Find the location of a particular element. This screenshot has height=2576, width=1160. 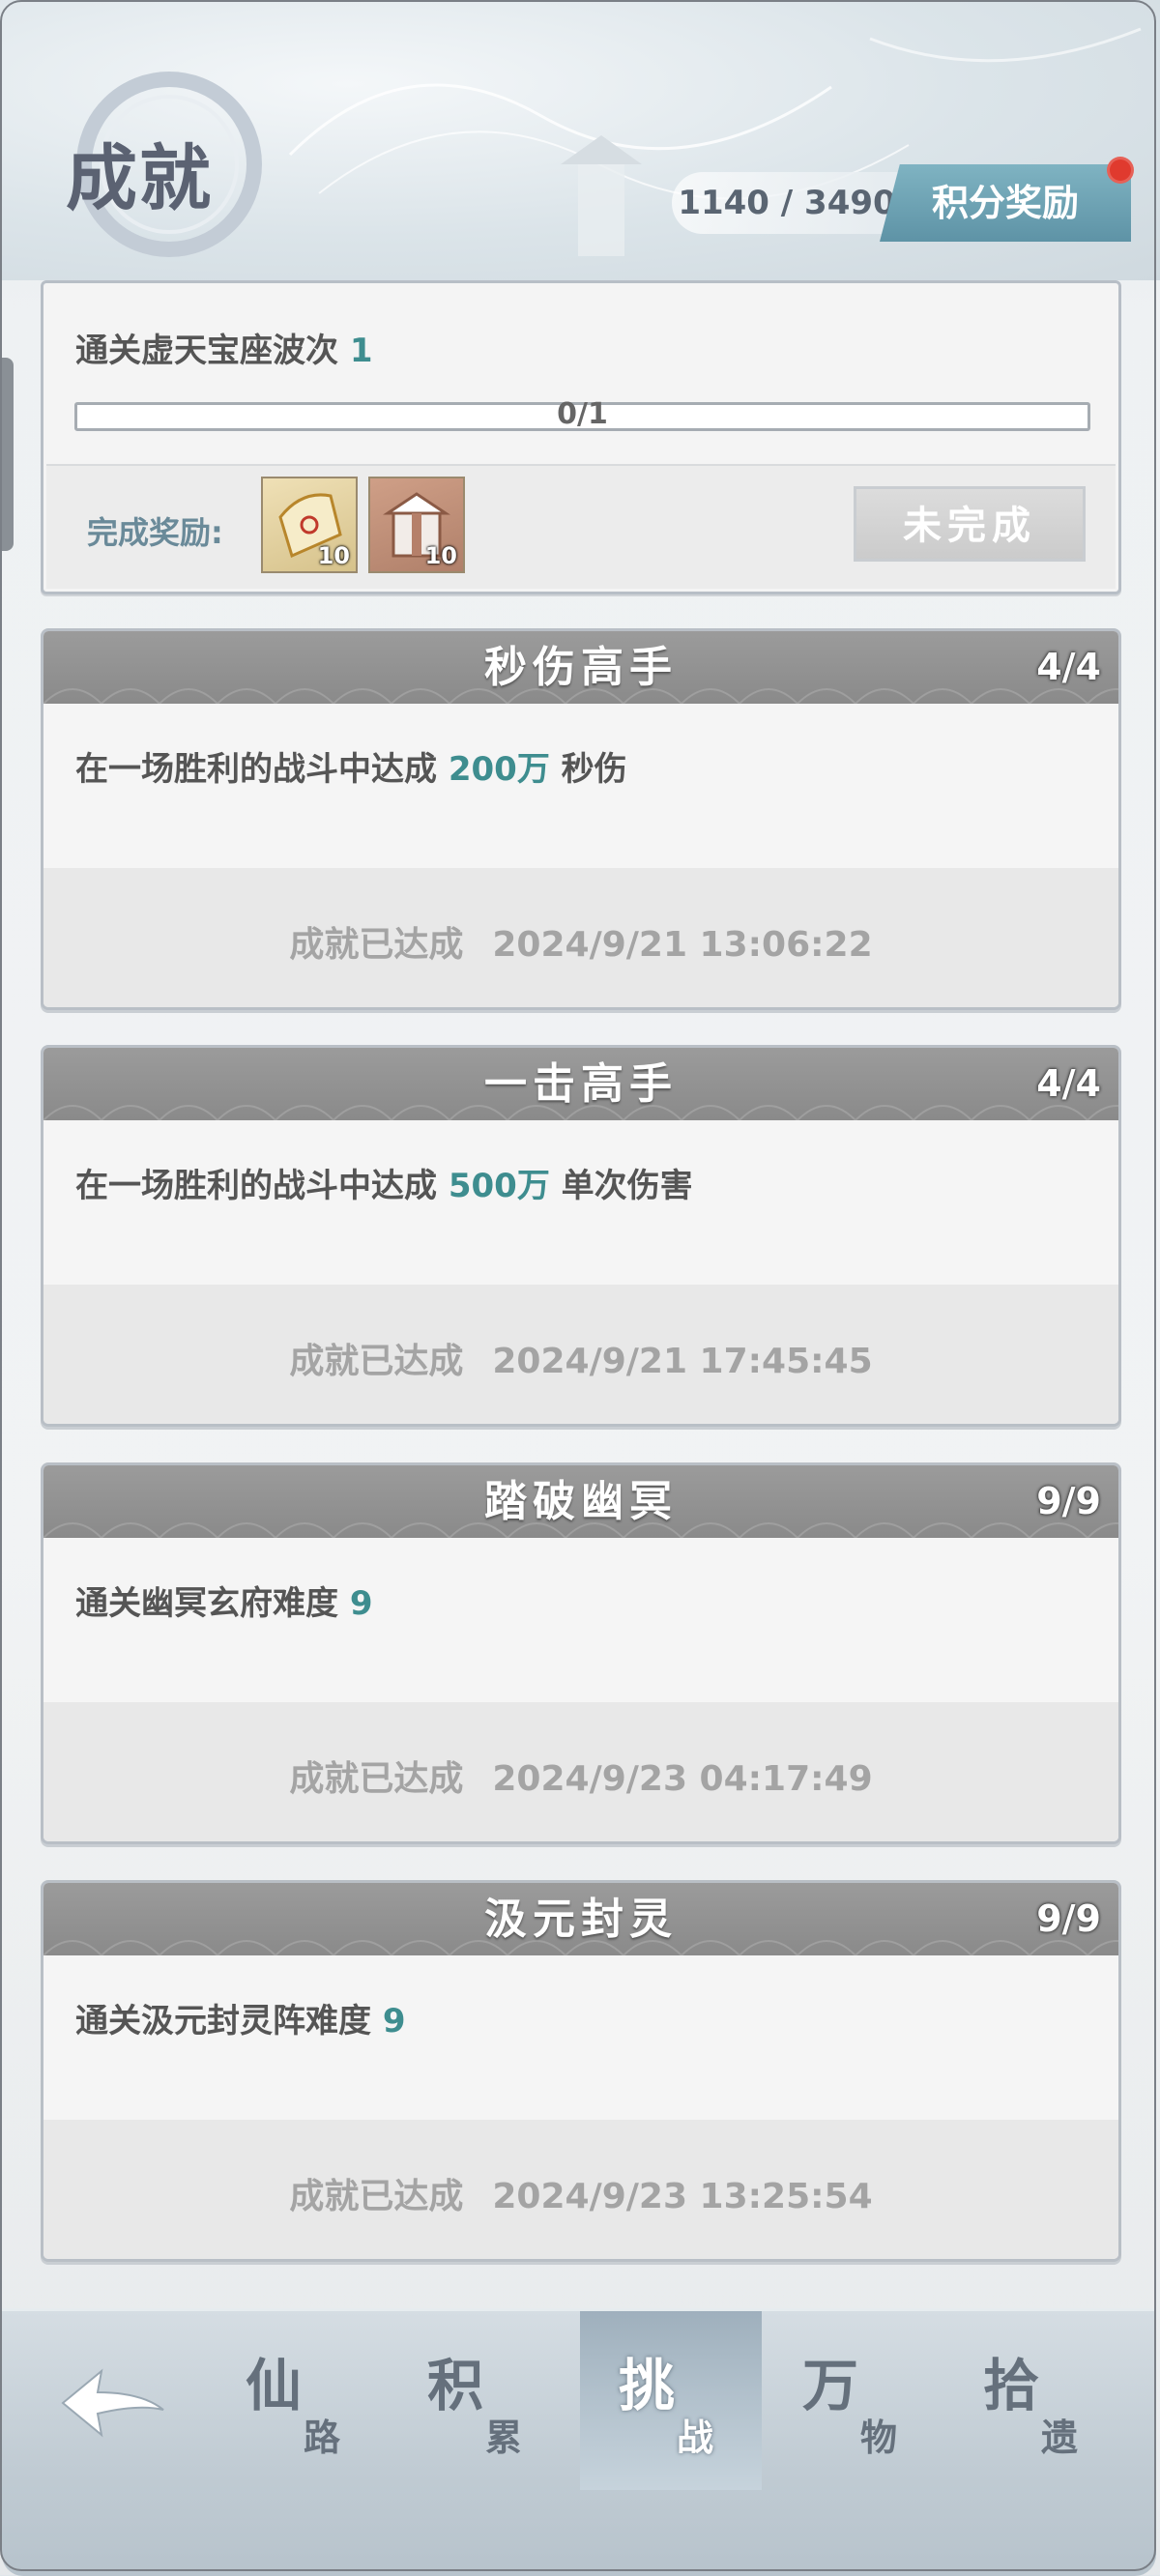

completion-info: 成就已达成 2024/9/23 04:17:49 is located at coordinates (581, 1776).